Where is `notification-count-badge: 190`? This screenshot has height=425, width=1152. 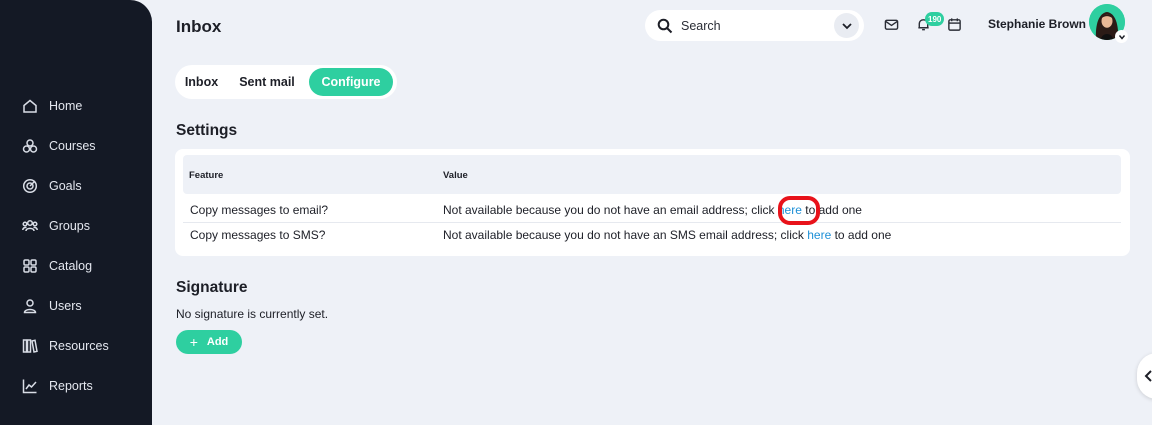
notification-count-badge: 190 is located at coordinates (935, 19).